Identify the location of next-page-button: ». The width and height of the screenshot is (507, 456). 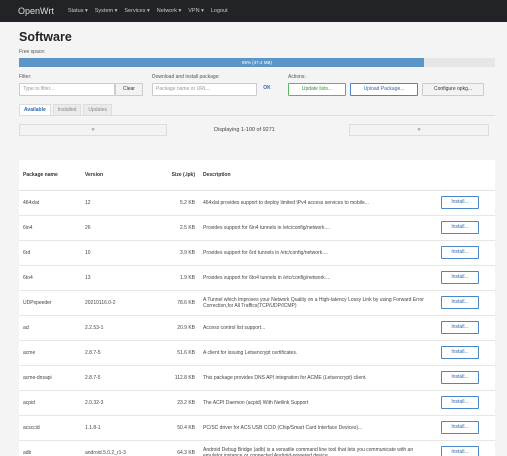
(419, 130).